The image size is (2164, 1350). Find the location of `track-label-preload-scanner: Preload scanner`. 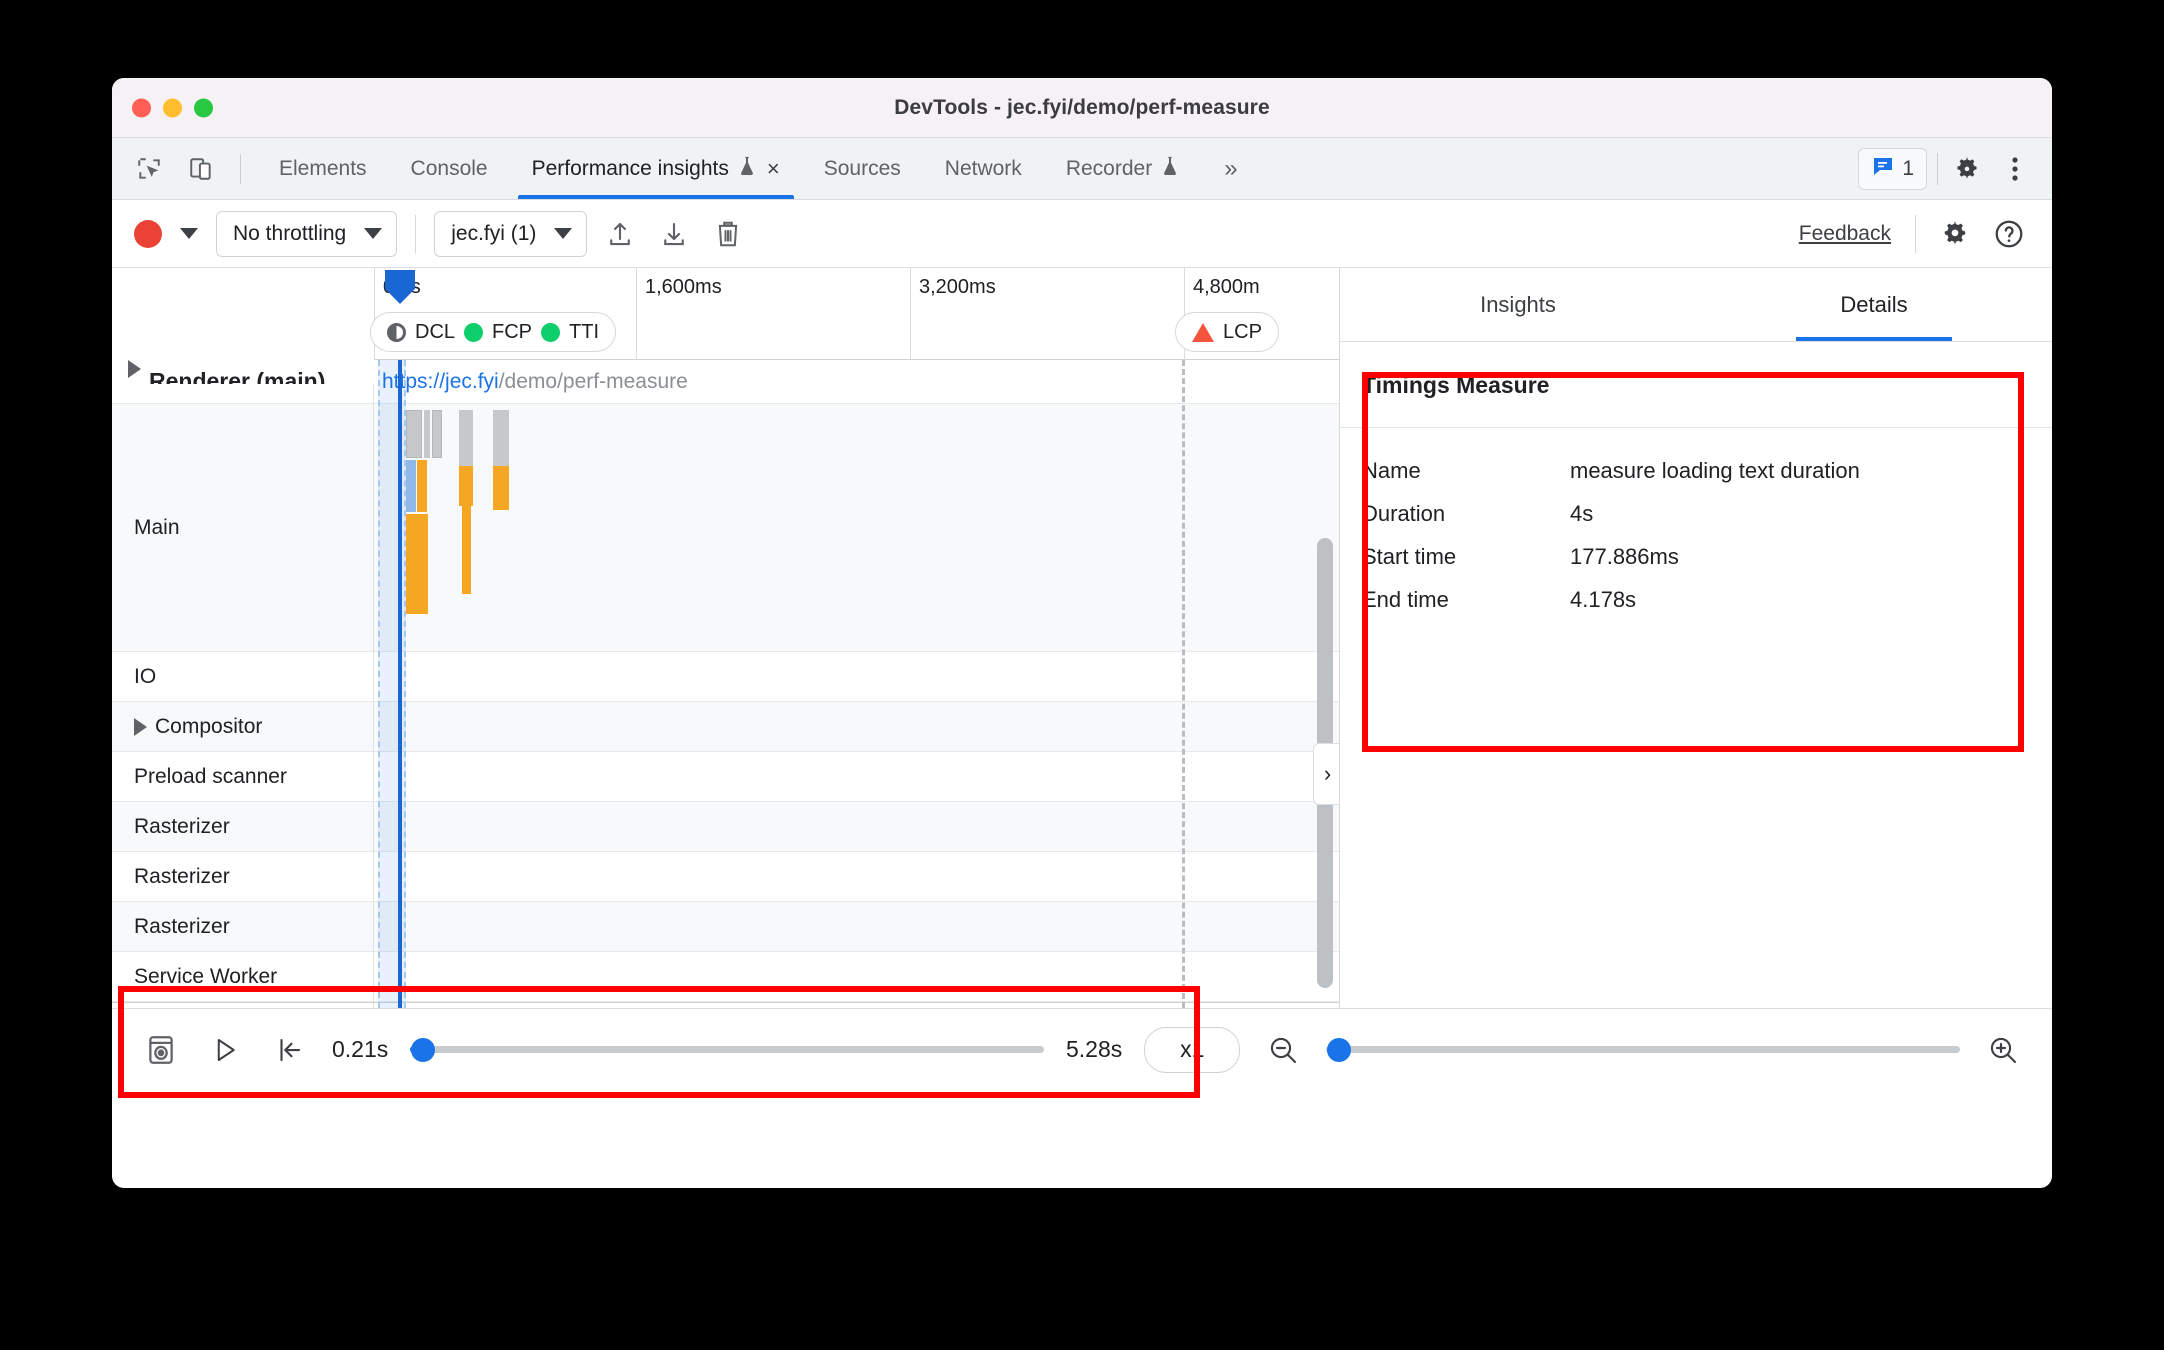

track-label-preload-scanner: Preload scanner is located at coordinates (243, 776).